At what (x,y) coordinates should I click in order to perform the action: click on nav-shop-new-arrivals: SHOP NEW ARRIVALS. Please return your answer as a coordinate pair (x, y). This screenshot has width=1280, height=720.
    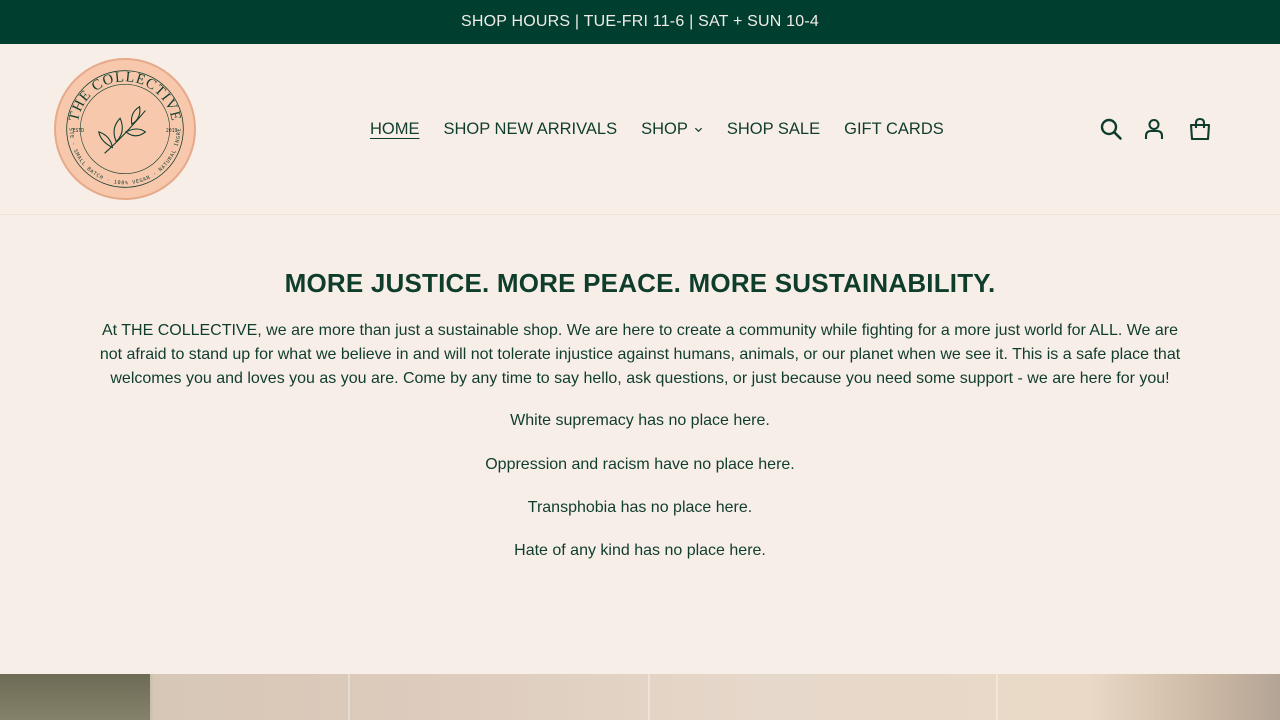
    Looking at the image, I should click on (531, 129).